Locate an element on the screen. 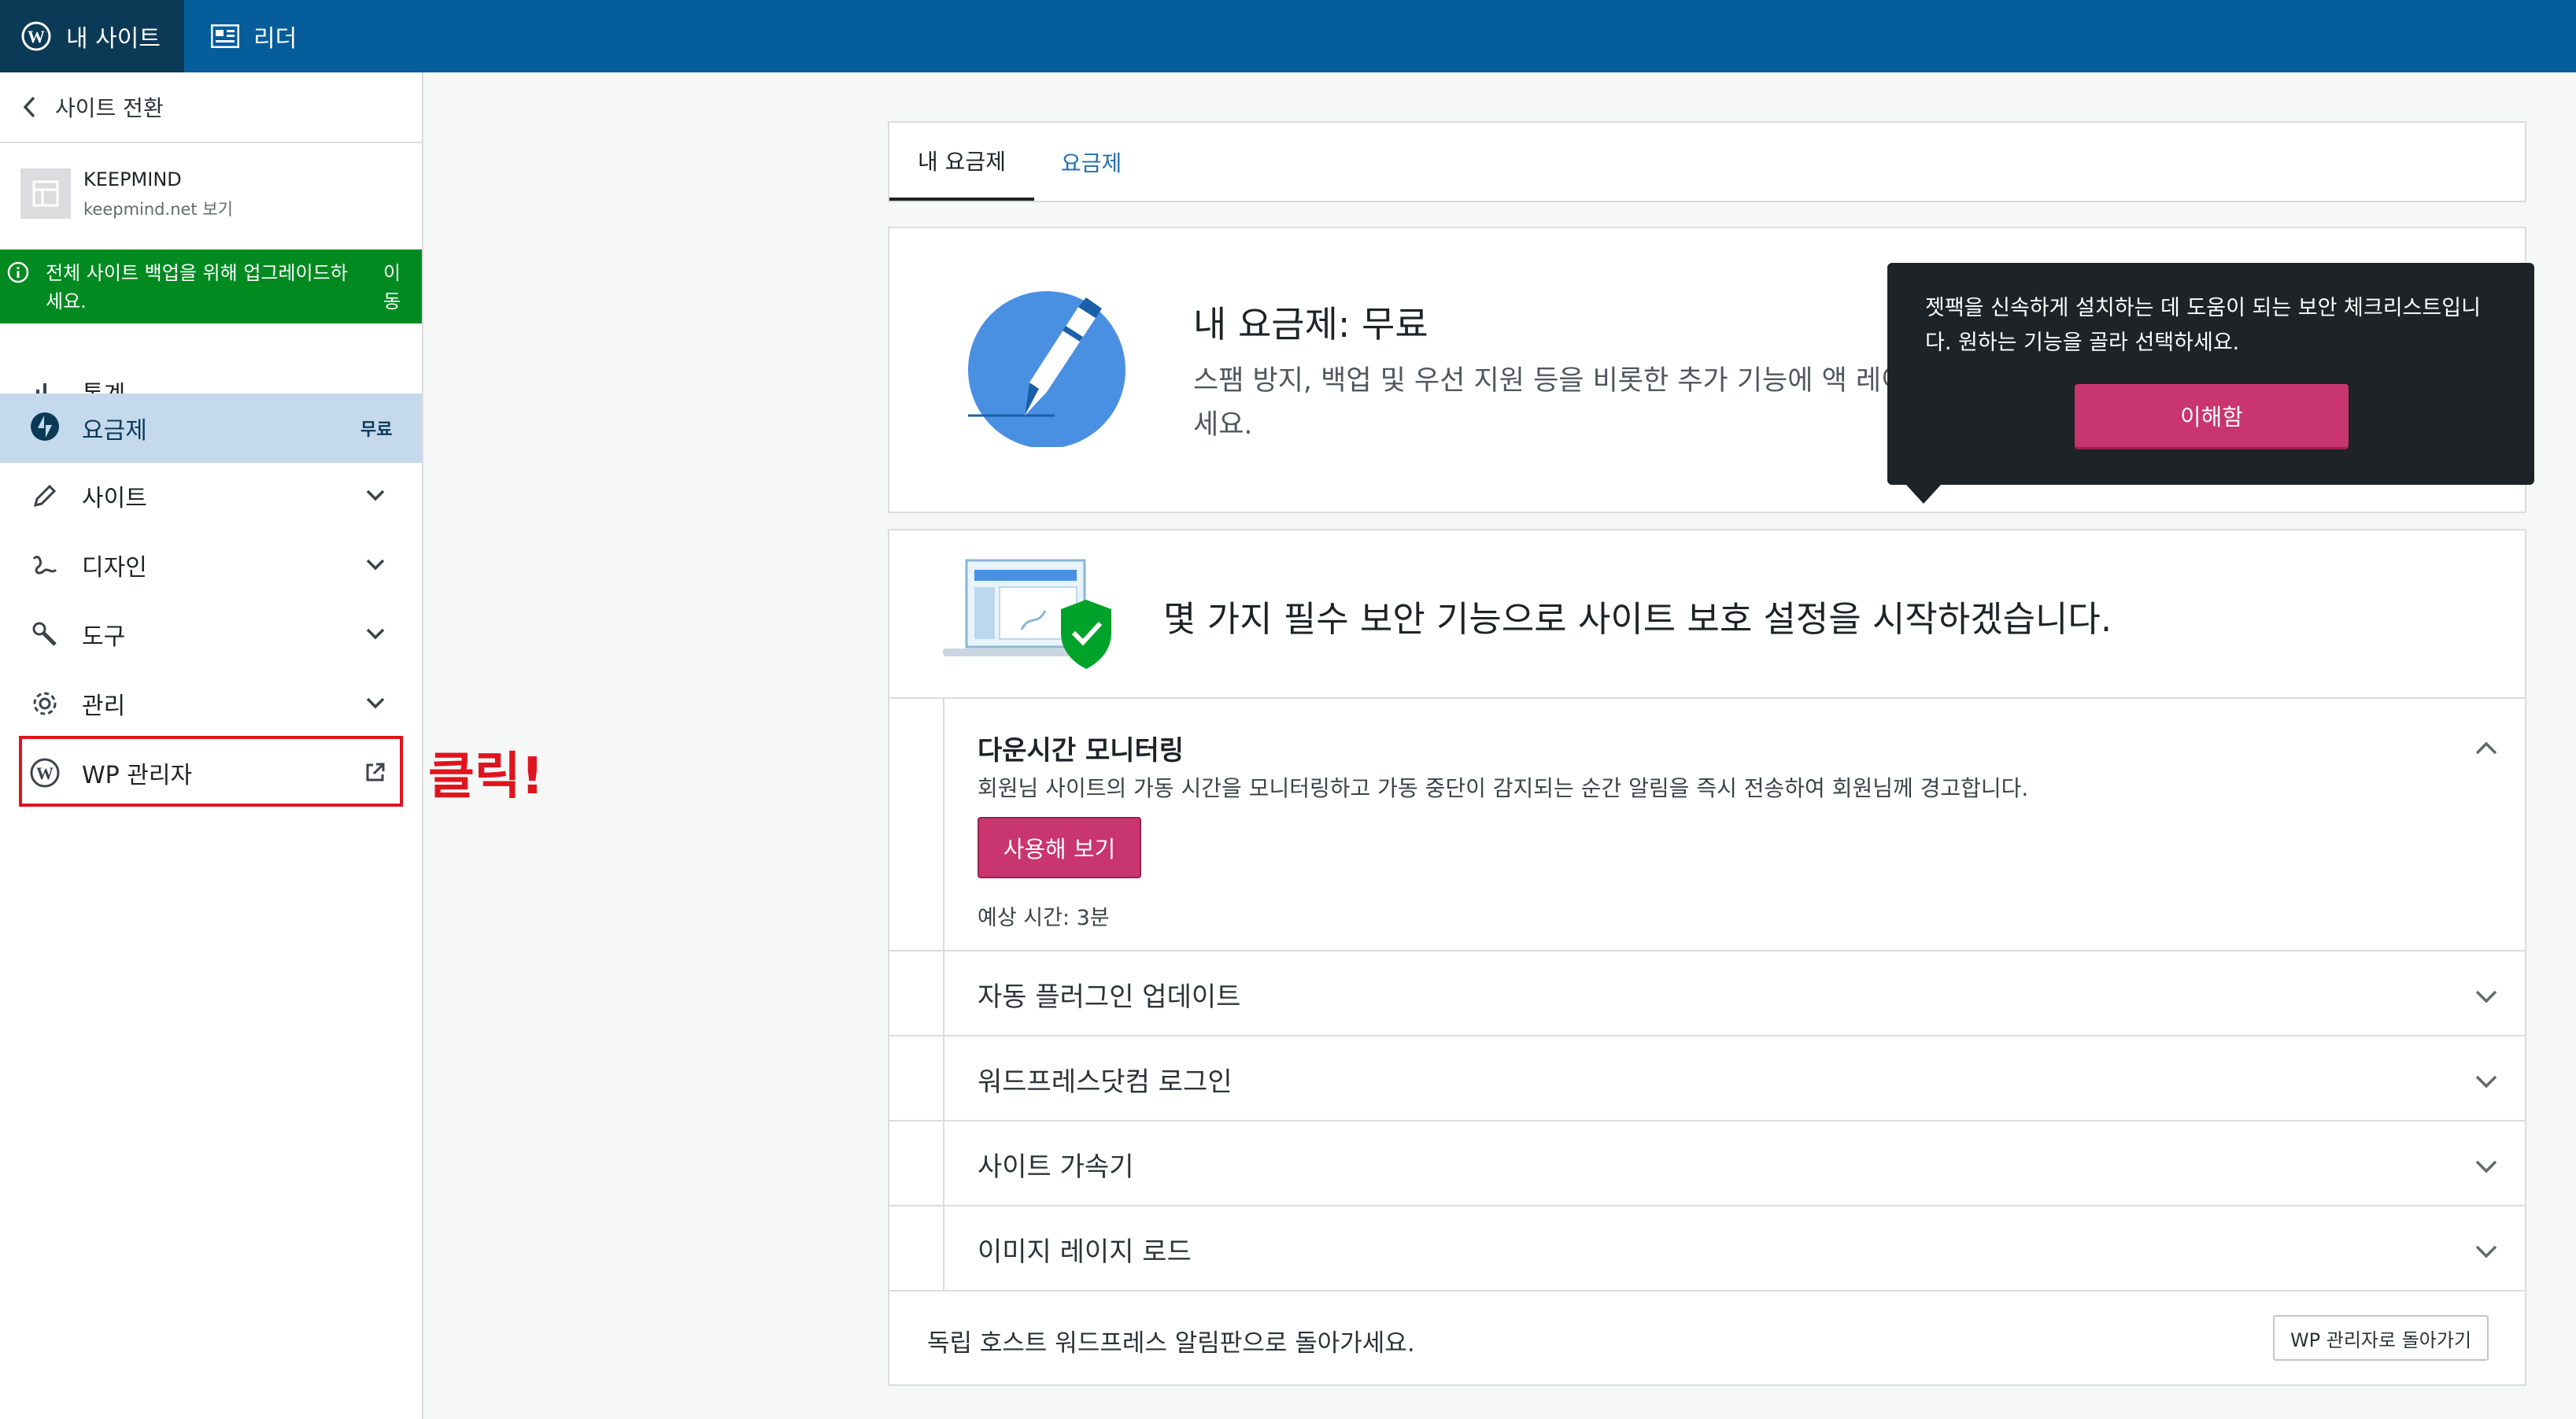  task-site-accelerator: 사이트 가속기 is located at coordinates (1707, 1164).